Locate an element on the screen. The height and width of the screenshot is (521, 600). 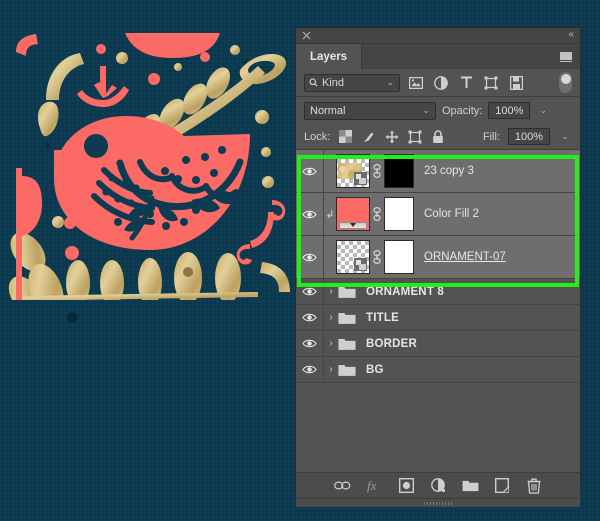
new-layer-button is located at coordinates (502, 485).